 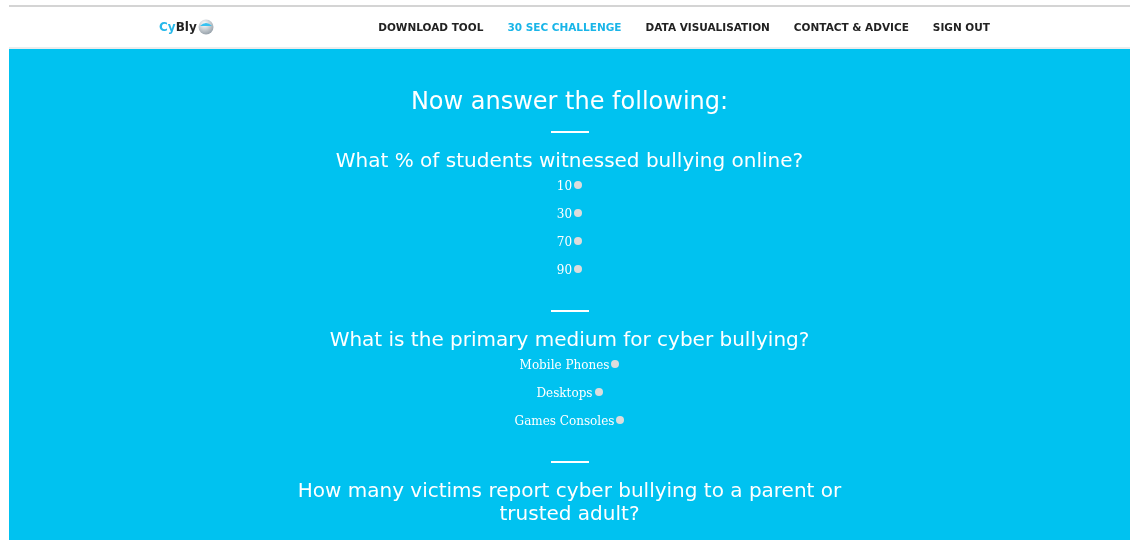 What do you see at coordinates (431, 27) in the screenshot?
I see `nav-link: DOWNLOAD TOOL` at bounding box center [431, 27].